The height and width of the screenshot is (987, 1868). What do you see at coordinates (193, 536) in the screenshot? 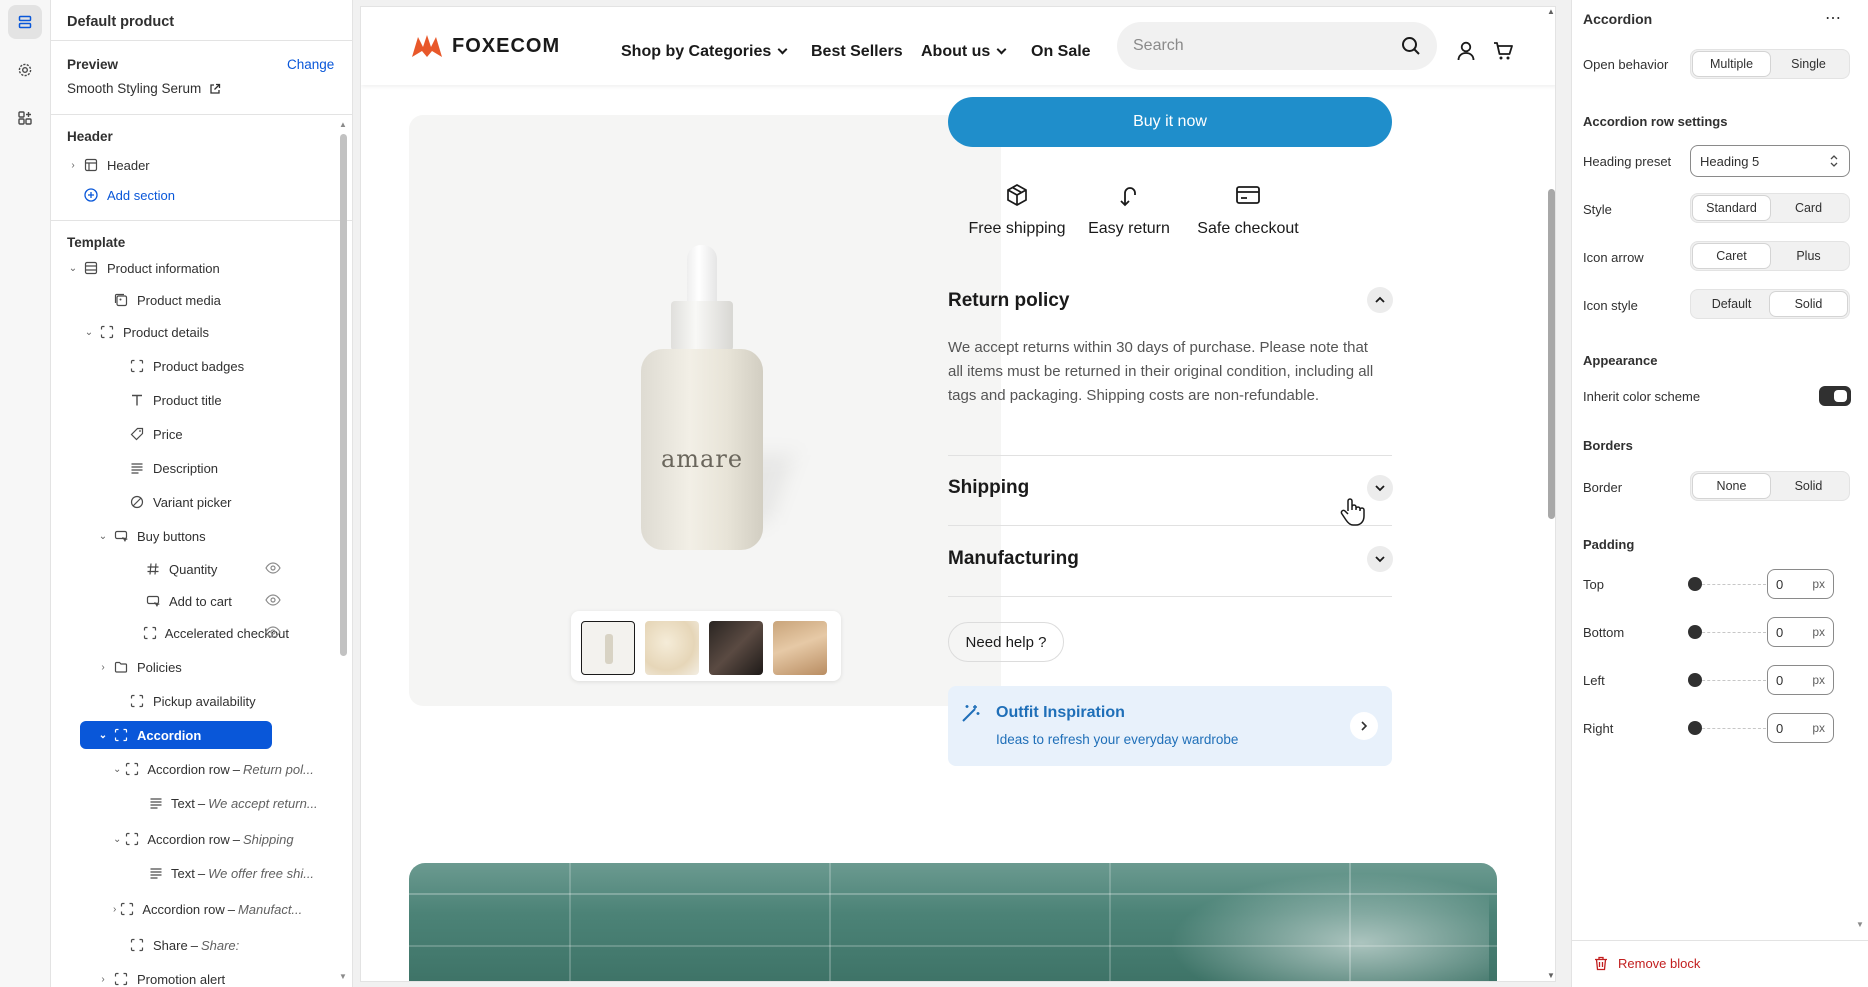
I see `tree-item-buy-buttons: ⌄ Buy buttons` at bounding box center [193, 536].